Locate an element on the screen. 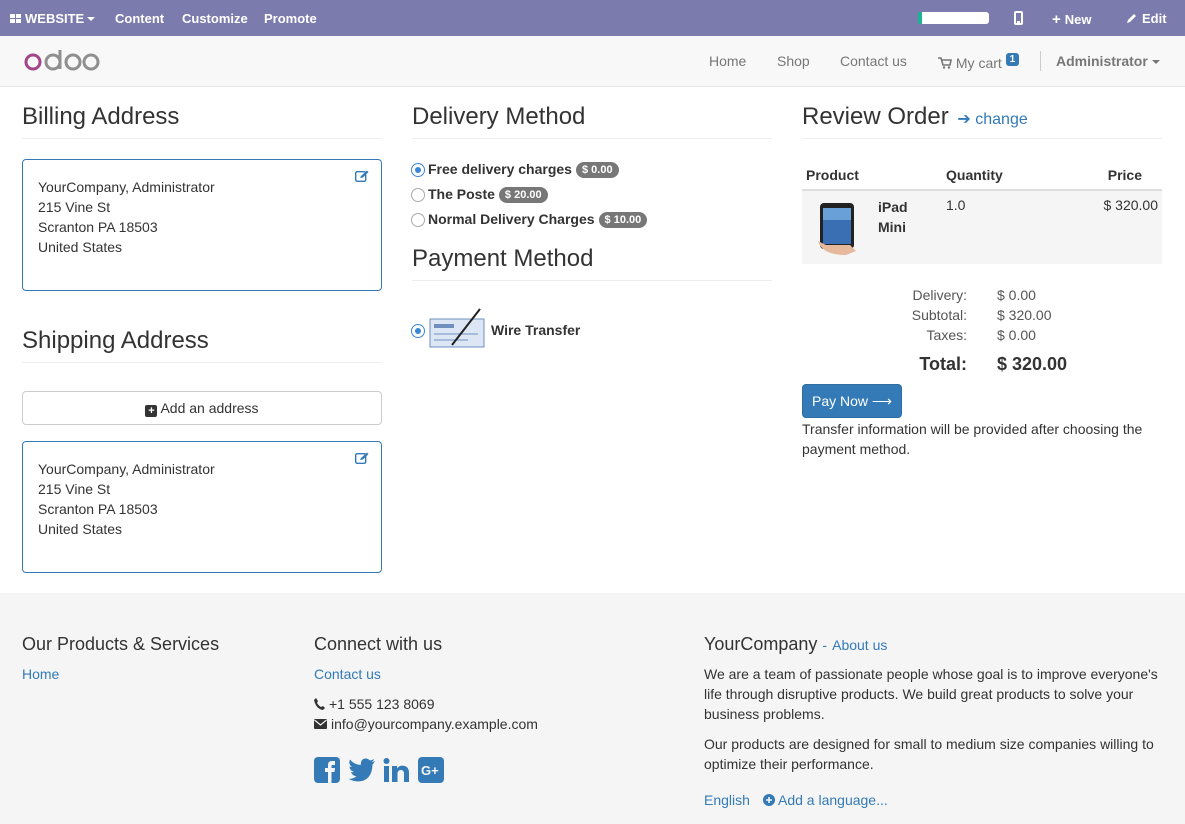 This screenshot has height=824, width=1185. user-menu: Administrator is located at coordinates (1108, 61).